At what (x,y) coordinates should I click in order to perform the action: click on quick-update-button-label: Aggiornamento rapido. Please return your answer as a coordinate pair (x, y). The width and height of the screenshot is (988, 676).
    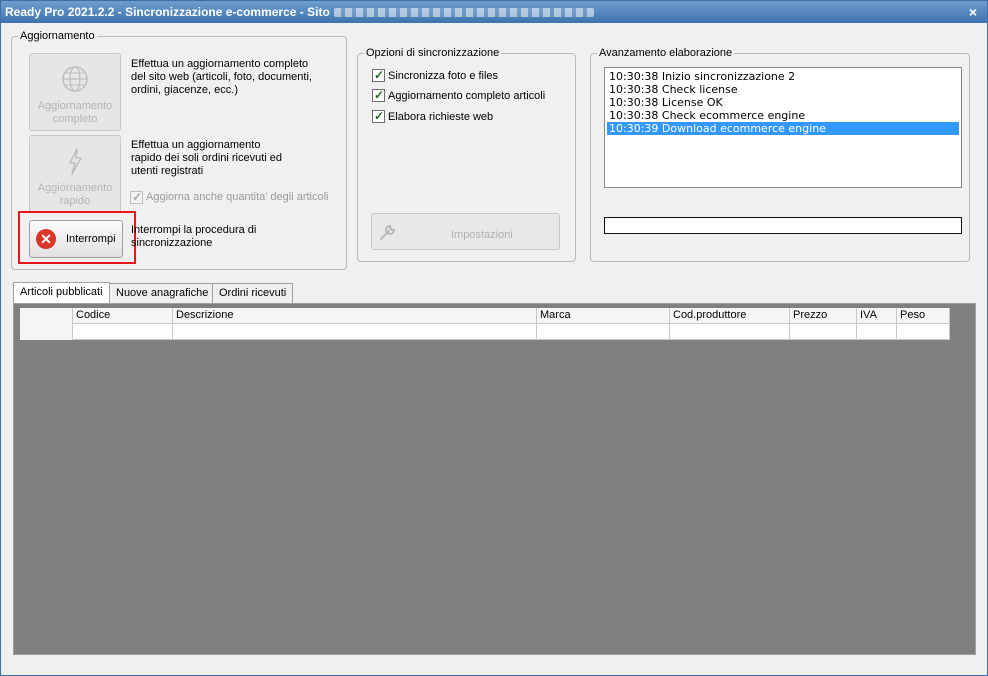
    Looking at the image, I should click on (75, 194).